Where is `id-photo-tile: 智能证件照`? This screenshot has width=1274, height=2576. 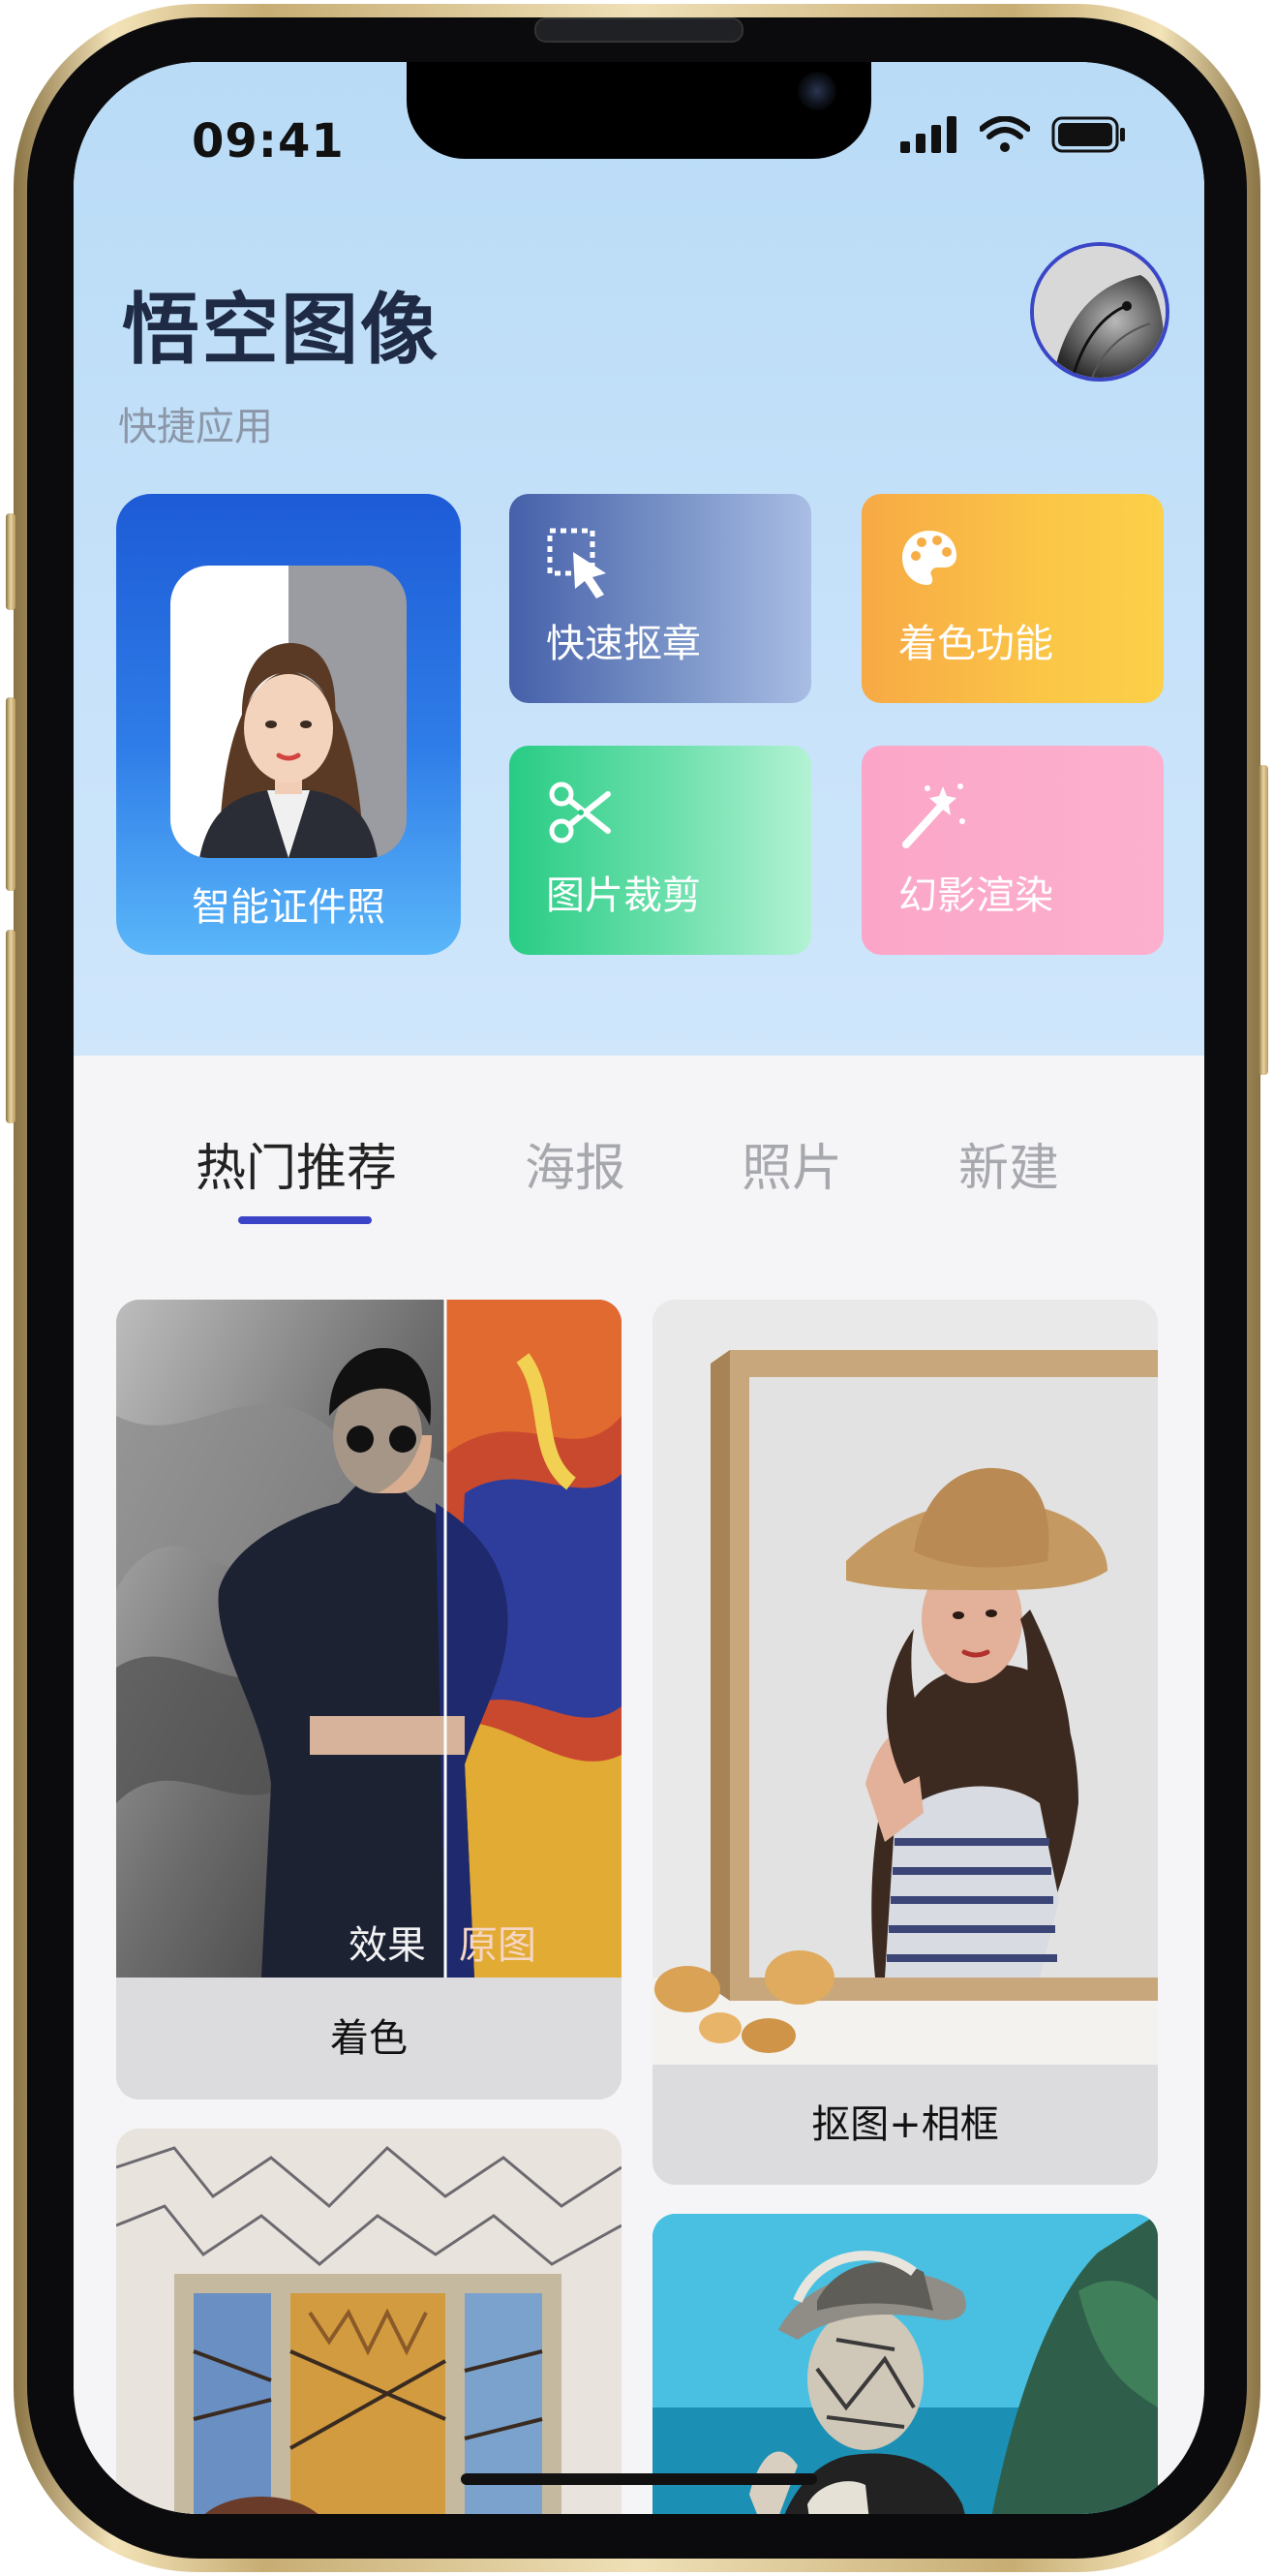 id-photo-tile: 智能证件照 is located at coordinates (288, 724).